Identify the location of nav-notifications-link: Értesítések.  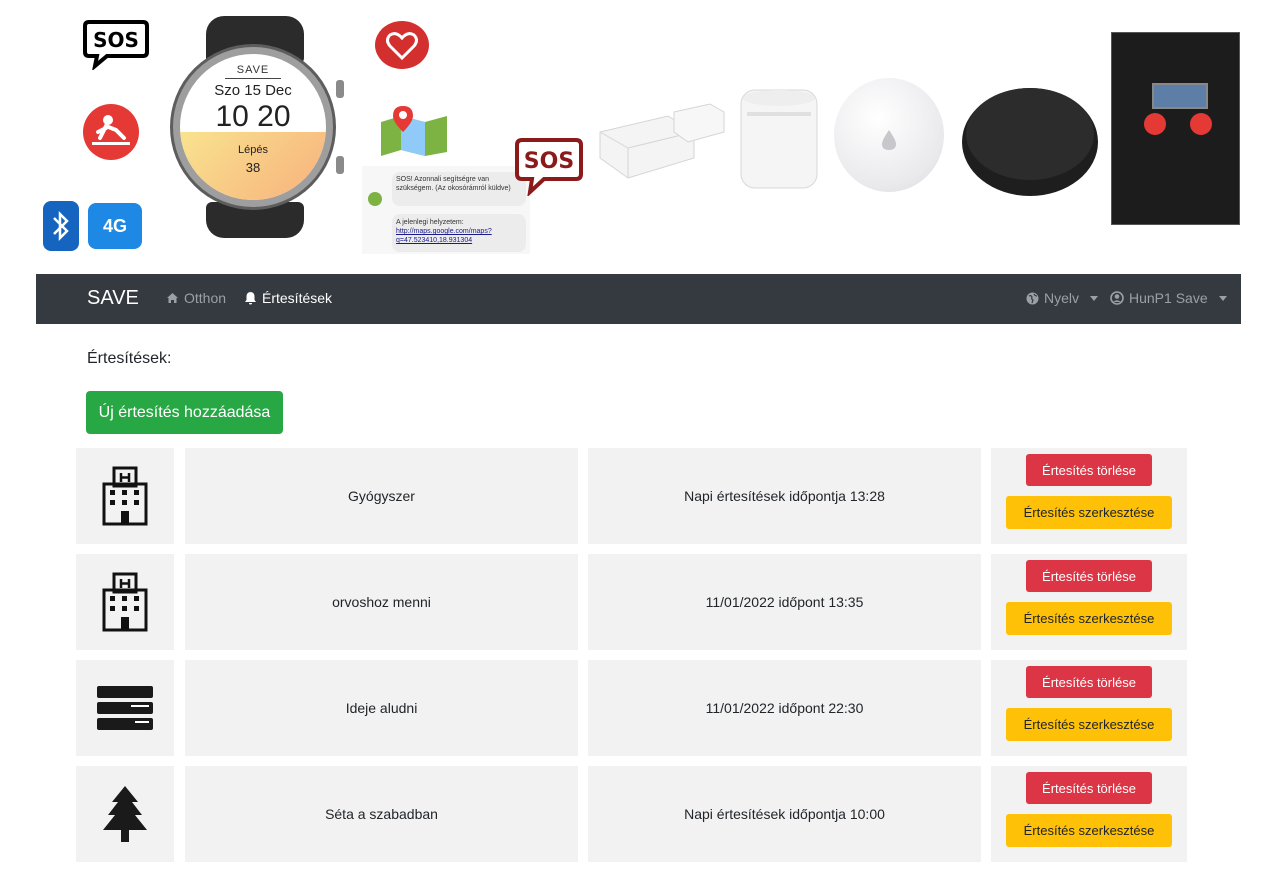
(288, 298).